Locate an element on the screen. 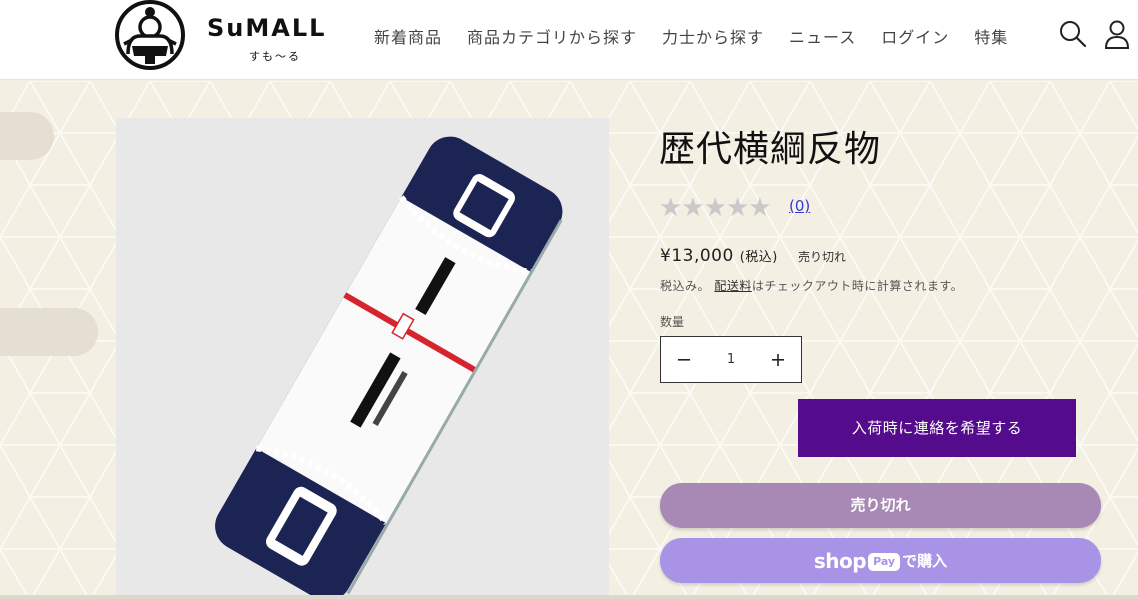  nav-wrestlers: 力士から探す is located at coordinates (713, 36).